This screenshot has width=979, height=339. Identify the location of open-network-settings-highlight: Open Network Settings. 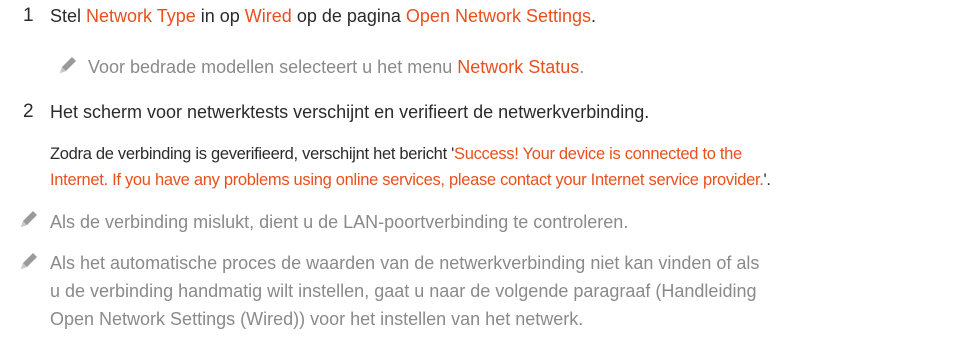
(498, 16).